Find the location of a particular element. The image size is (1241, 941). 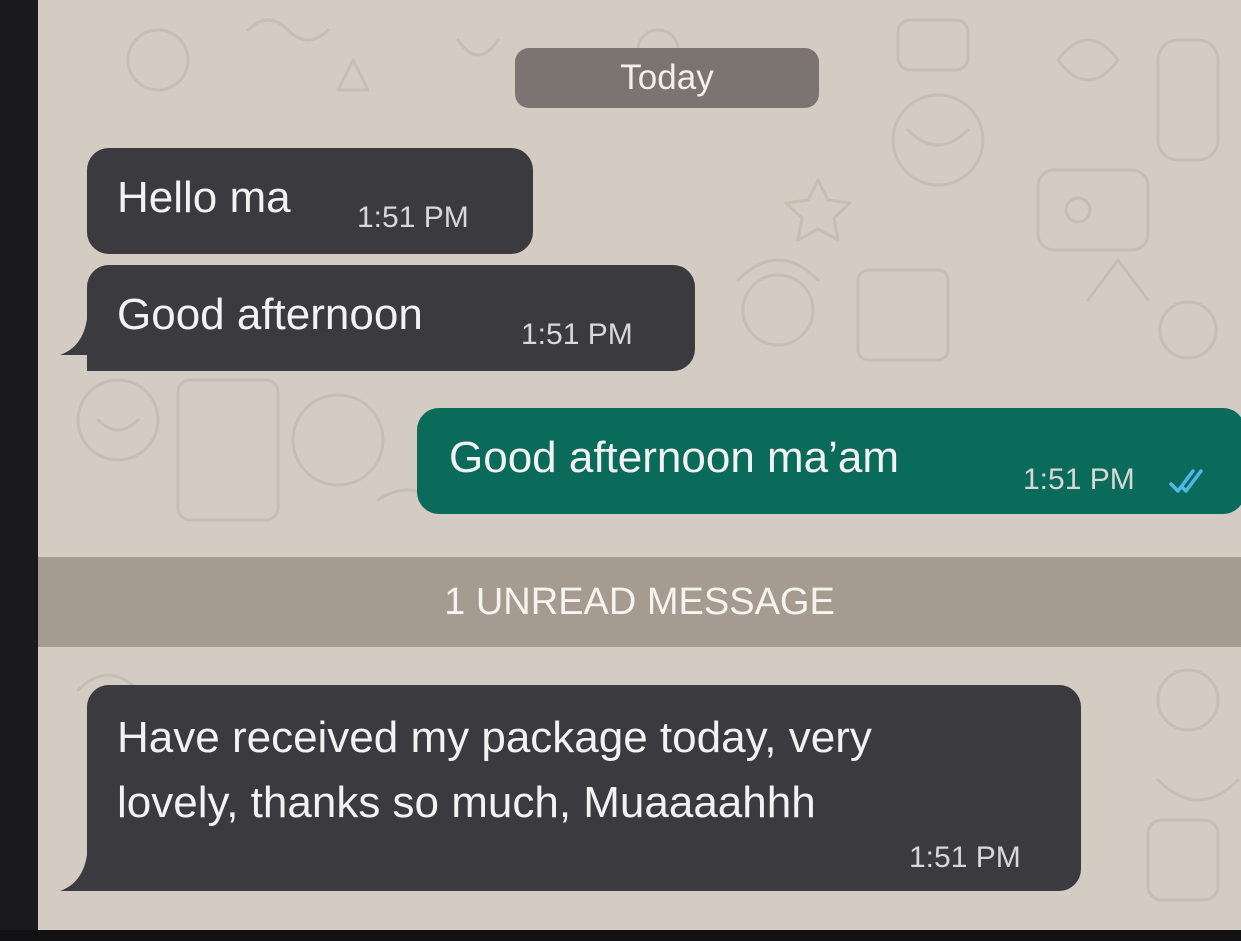

message-bubble-outgoing: Good afternoon ma’am 1:51 PM is located at coordinates (829, 461).